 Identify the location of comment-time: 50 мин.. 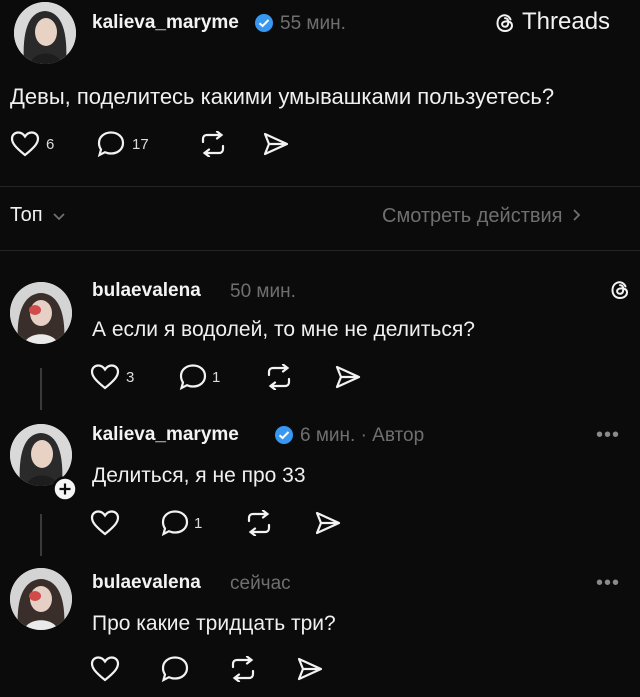
(263, 291).